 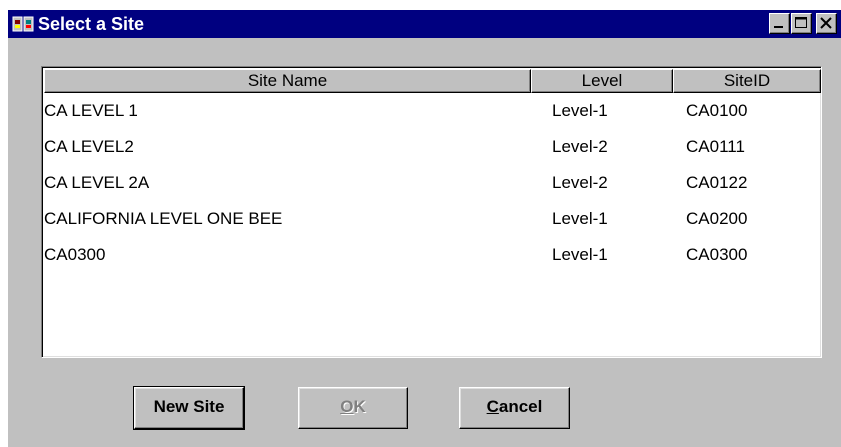 I want to click on window-title: Select a Site, so click(x=91, y=24).